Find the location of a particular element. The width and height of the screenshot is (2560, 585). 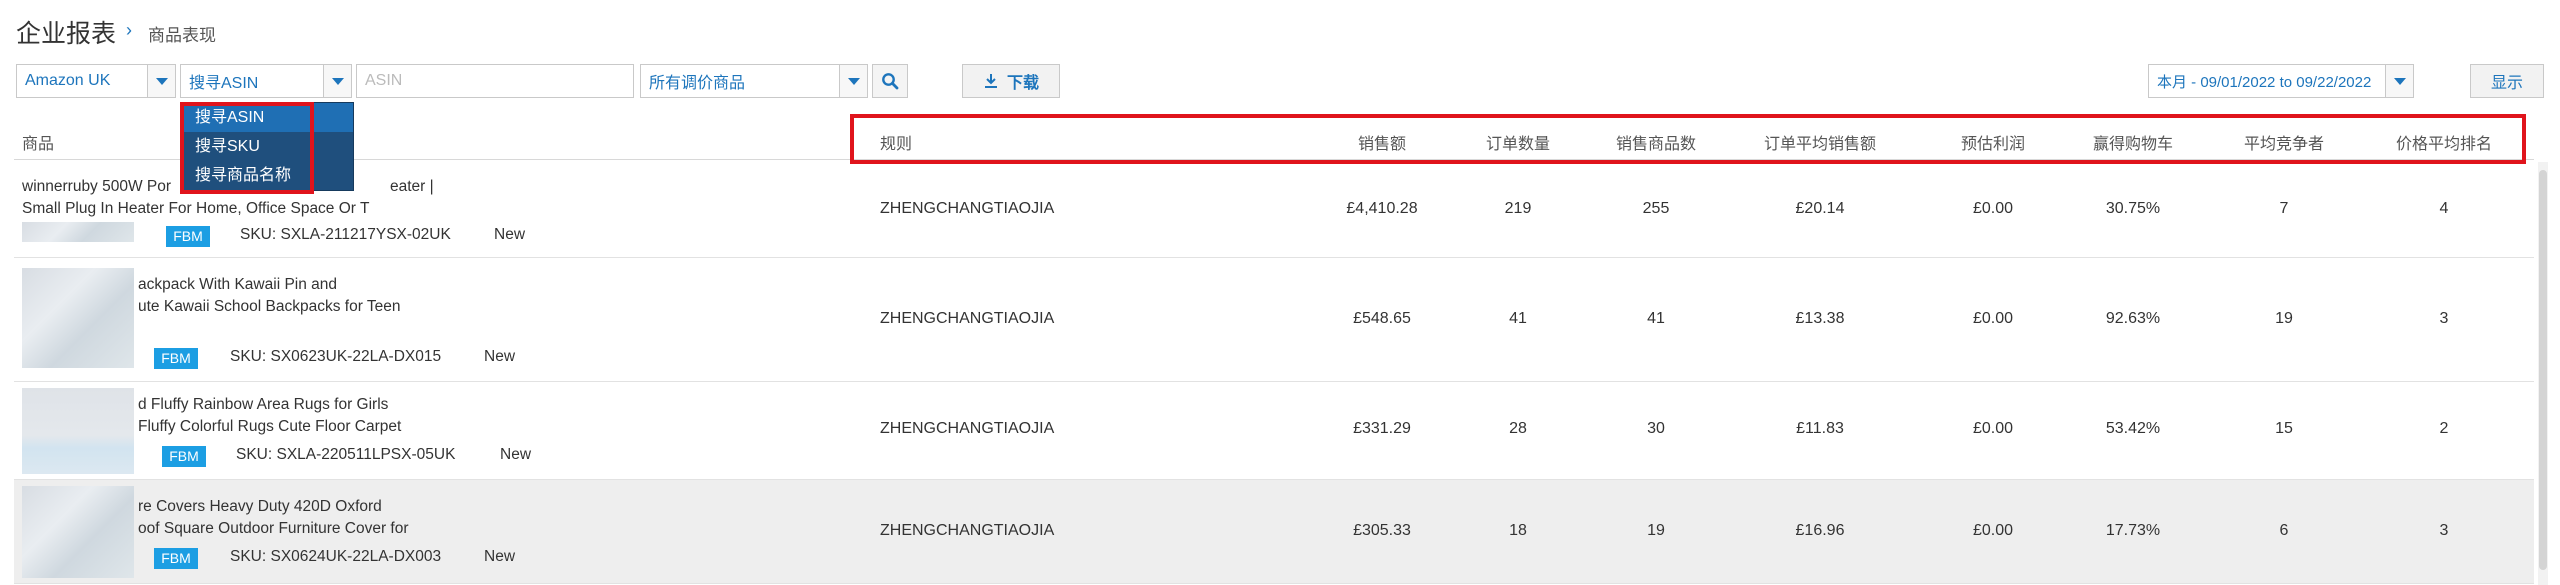

download-label: 下载 is located at coordinates (1022, 83).